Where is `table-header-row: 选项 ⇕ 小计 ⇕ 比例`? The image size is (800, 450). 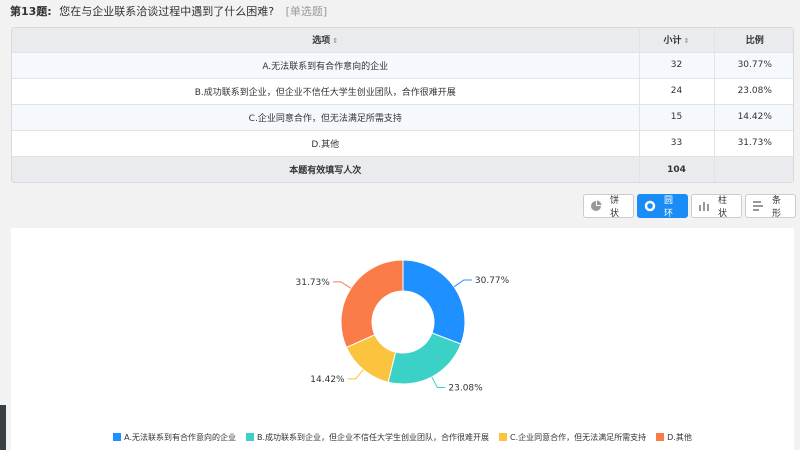 table-header-row: 选项 ⇕ 小计 ⇕ 比例 is located at coordinates (402, 40).